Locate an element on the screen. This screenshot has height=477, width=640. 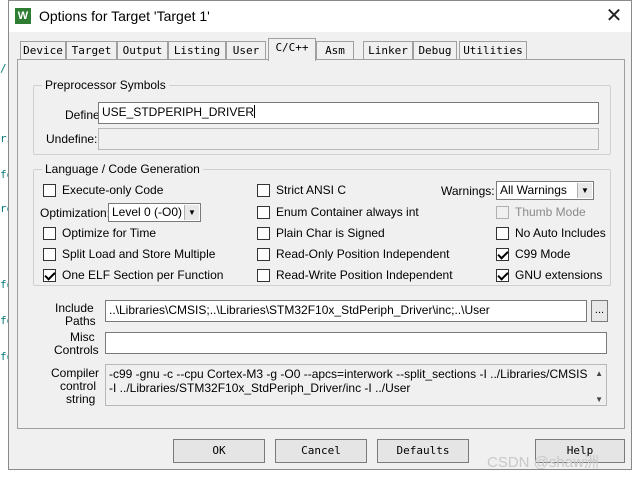
ro-pi-checkbox: Read-Only Position Independent is located at coordinates (353, 254).